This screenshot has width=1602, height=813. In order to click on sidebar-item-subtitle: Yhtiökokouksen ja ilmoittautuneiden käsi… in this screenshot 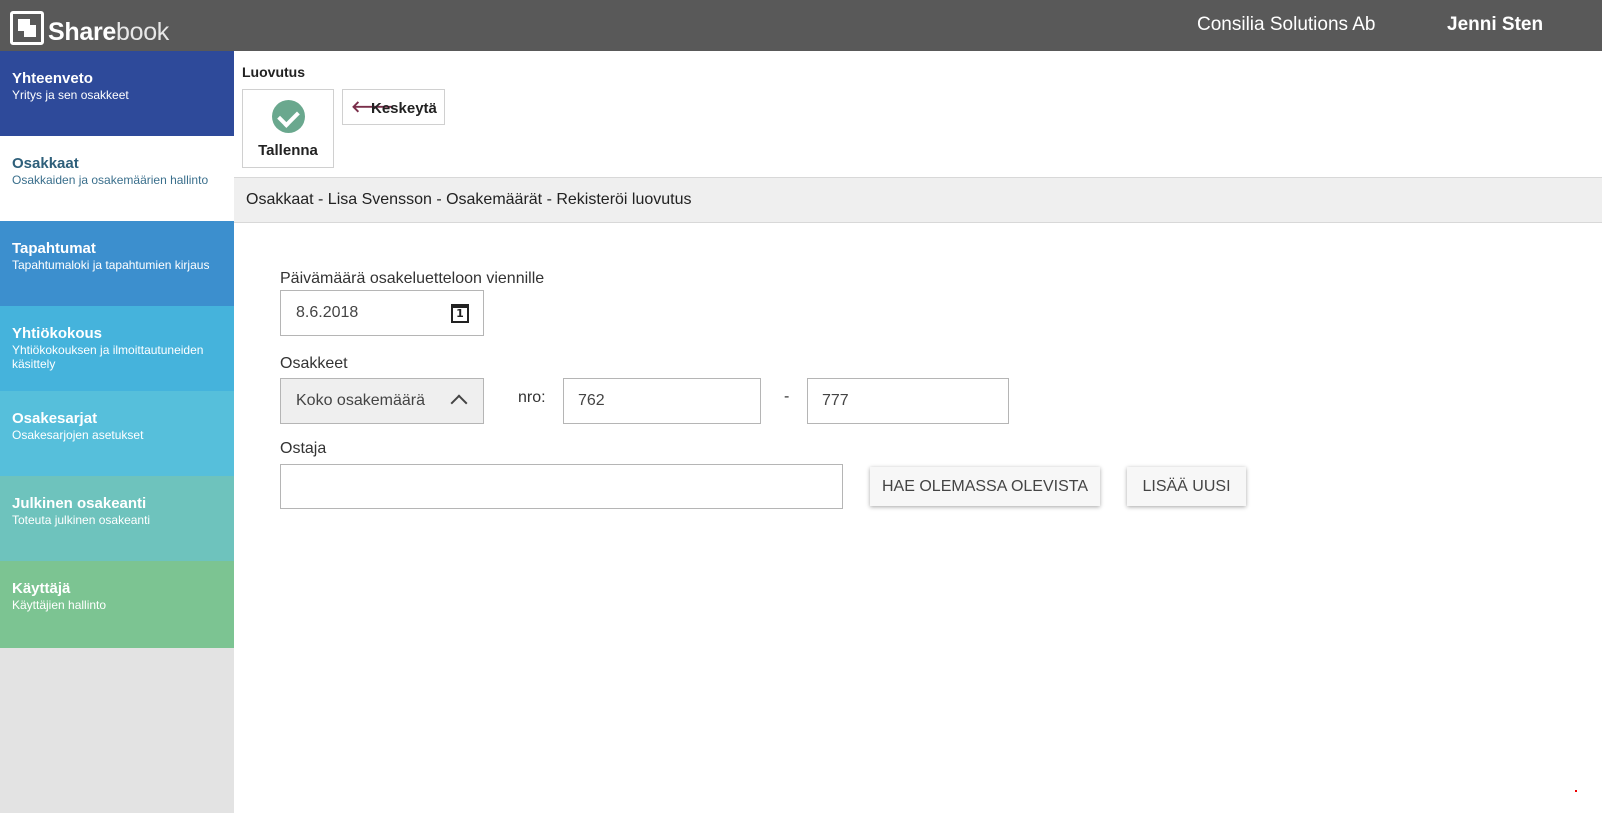, I will do `click(108, 357)`.